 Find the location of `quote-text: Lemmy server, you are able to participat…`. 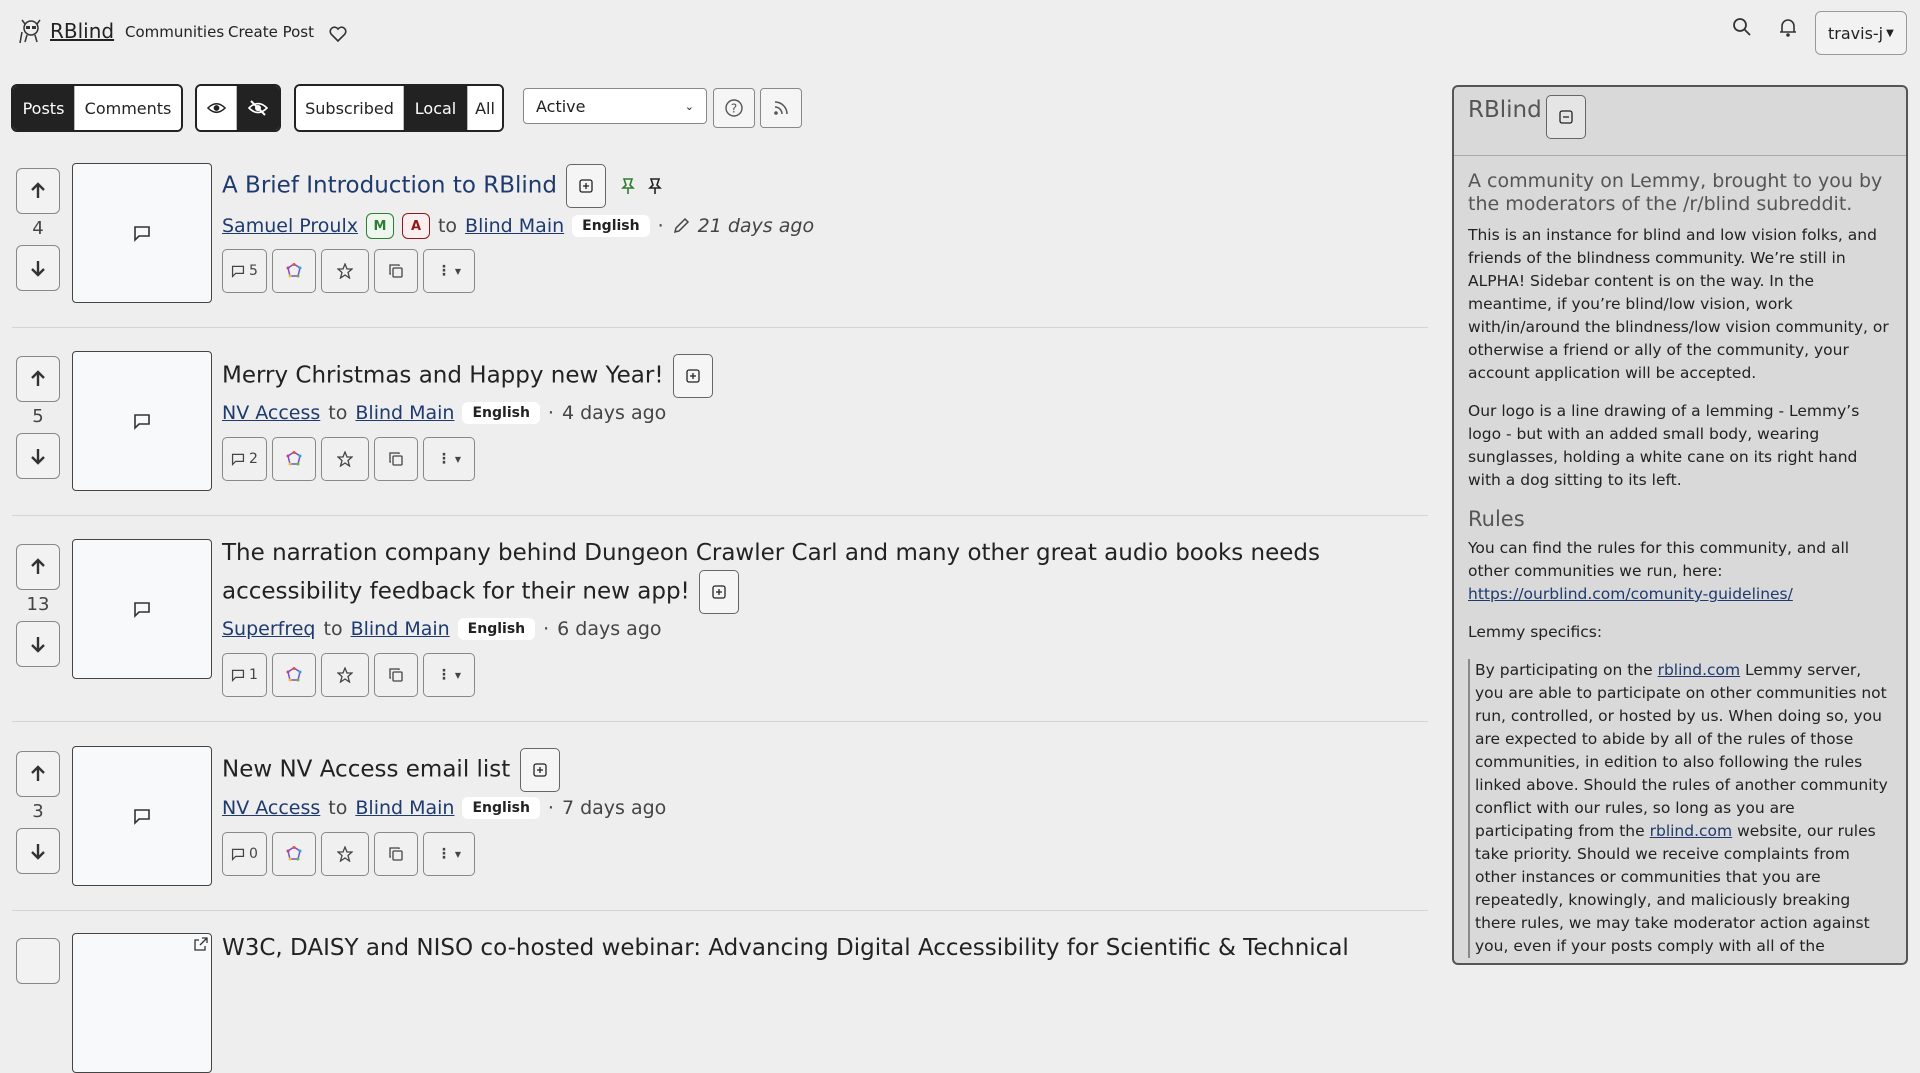

quote-text: Lemmy server, you are able to participat… is located at coordinates (1681, 750).